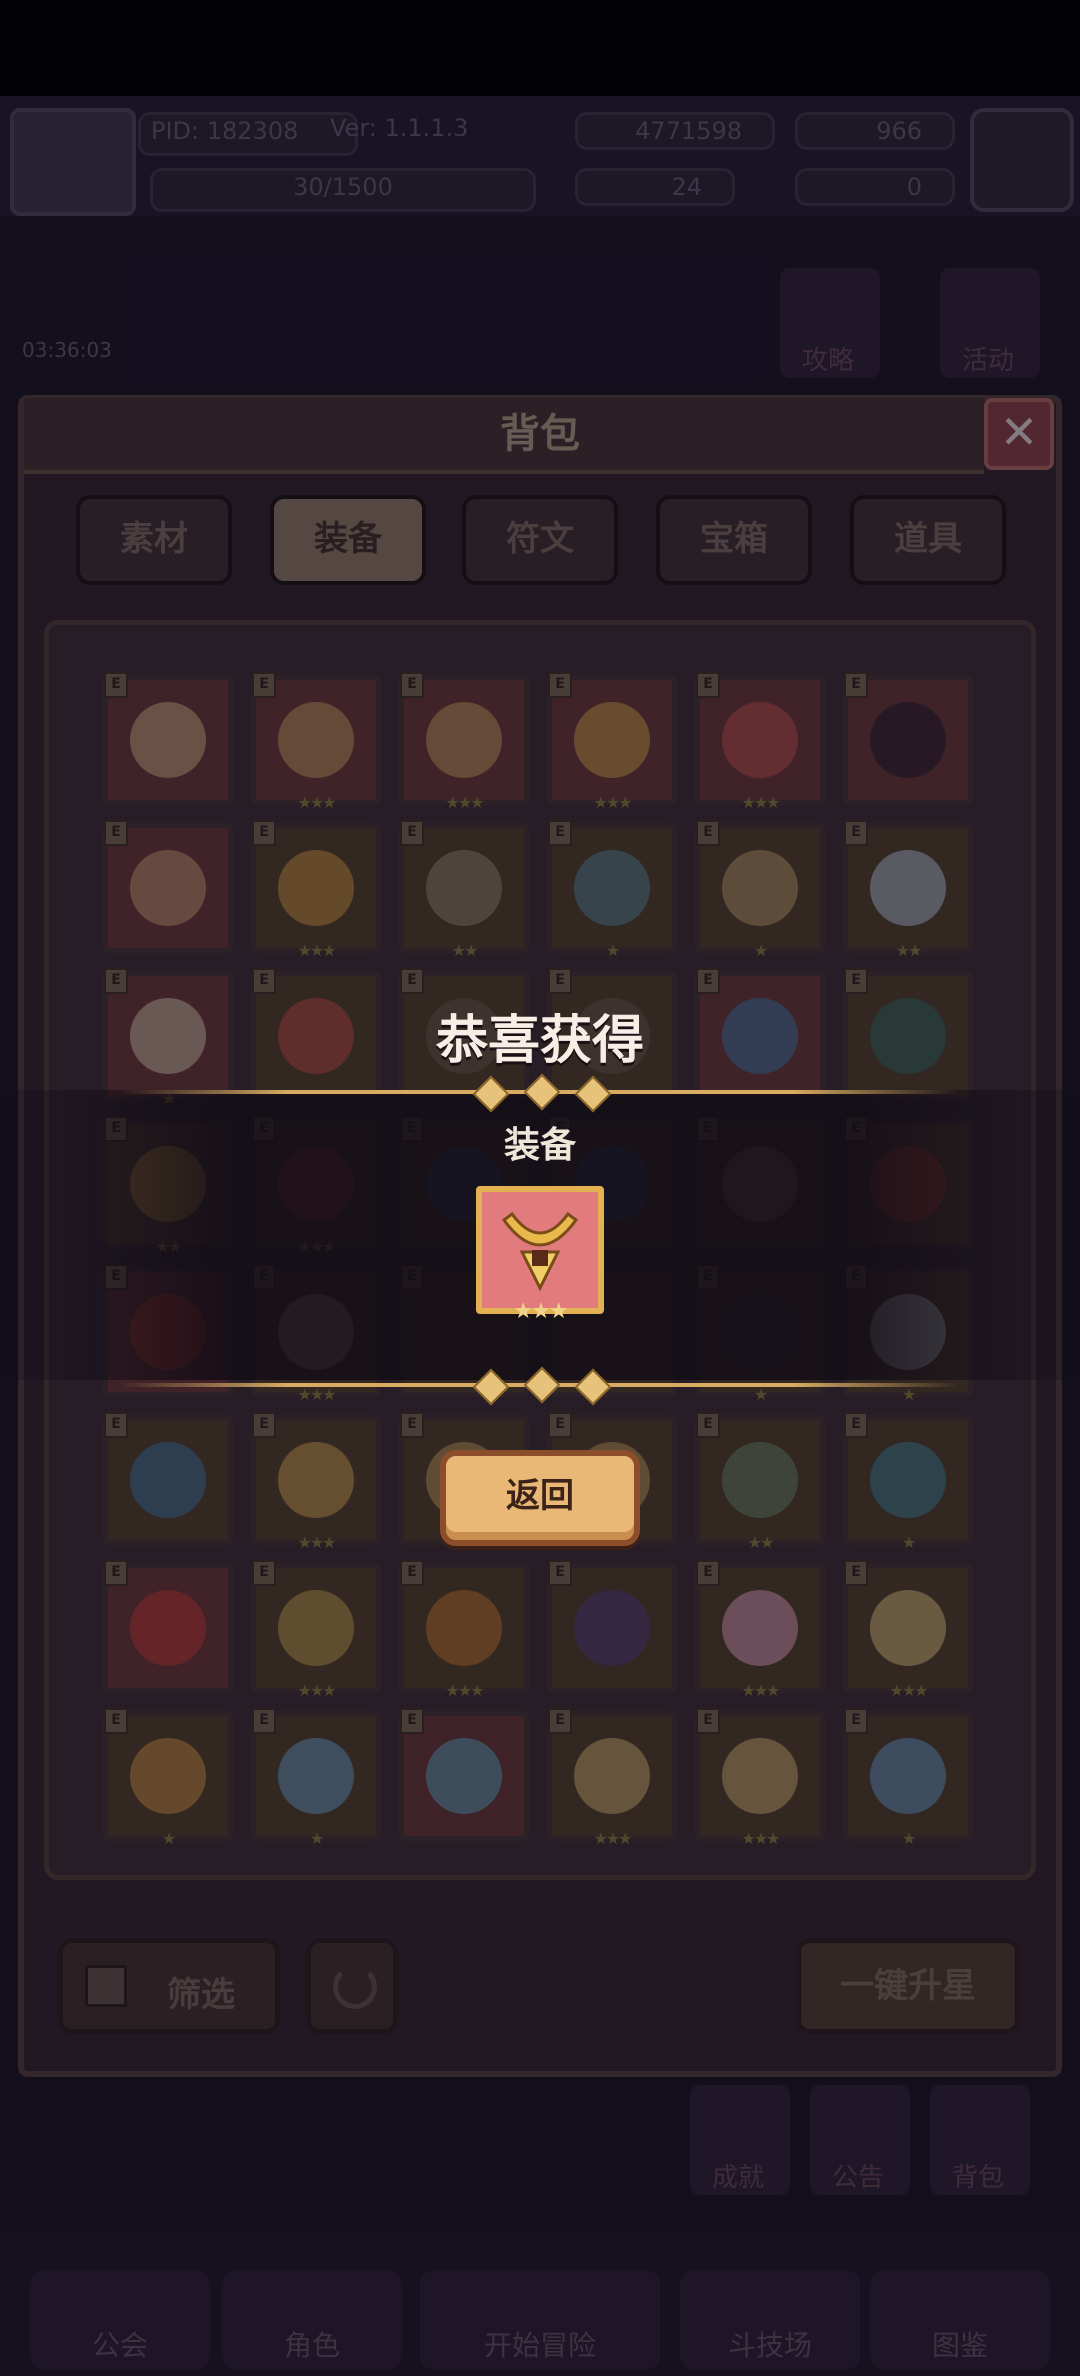 The height and width of the screenshot is (2376, 1080). I want to click on golden-necklace-icon, so click(540, 1251).